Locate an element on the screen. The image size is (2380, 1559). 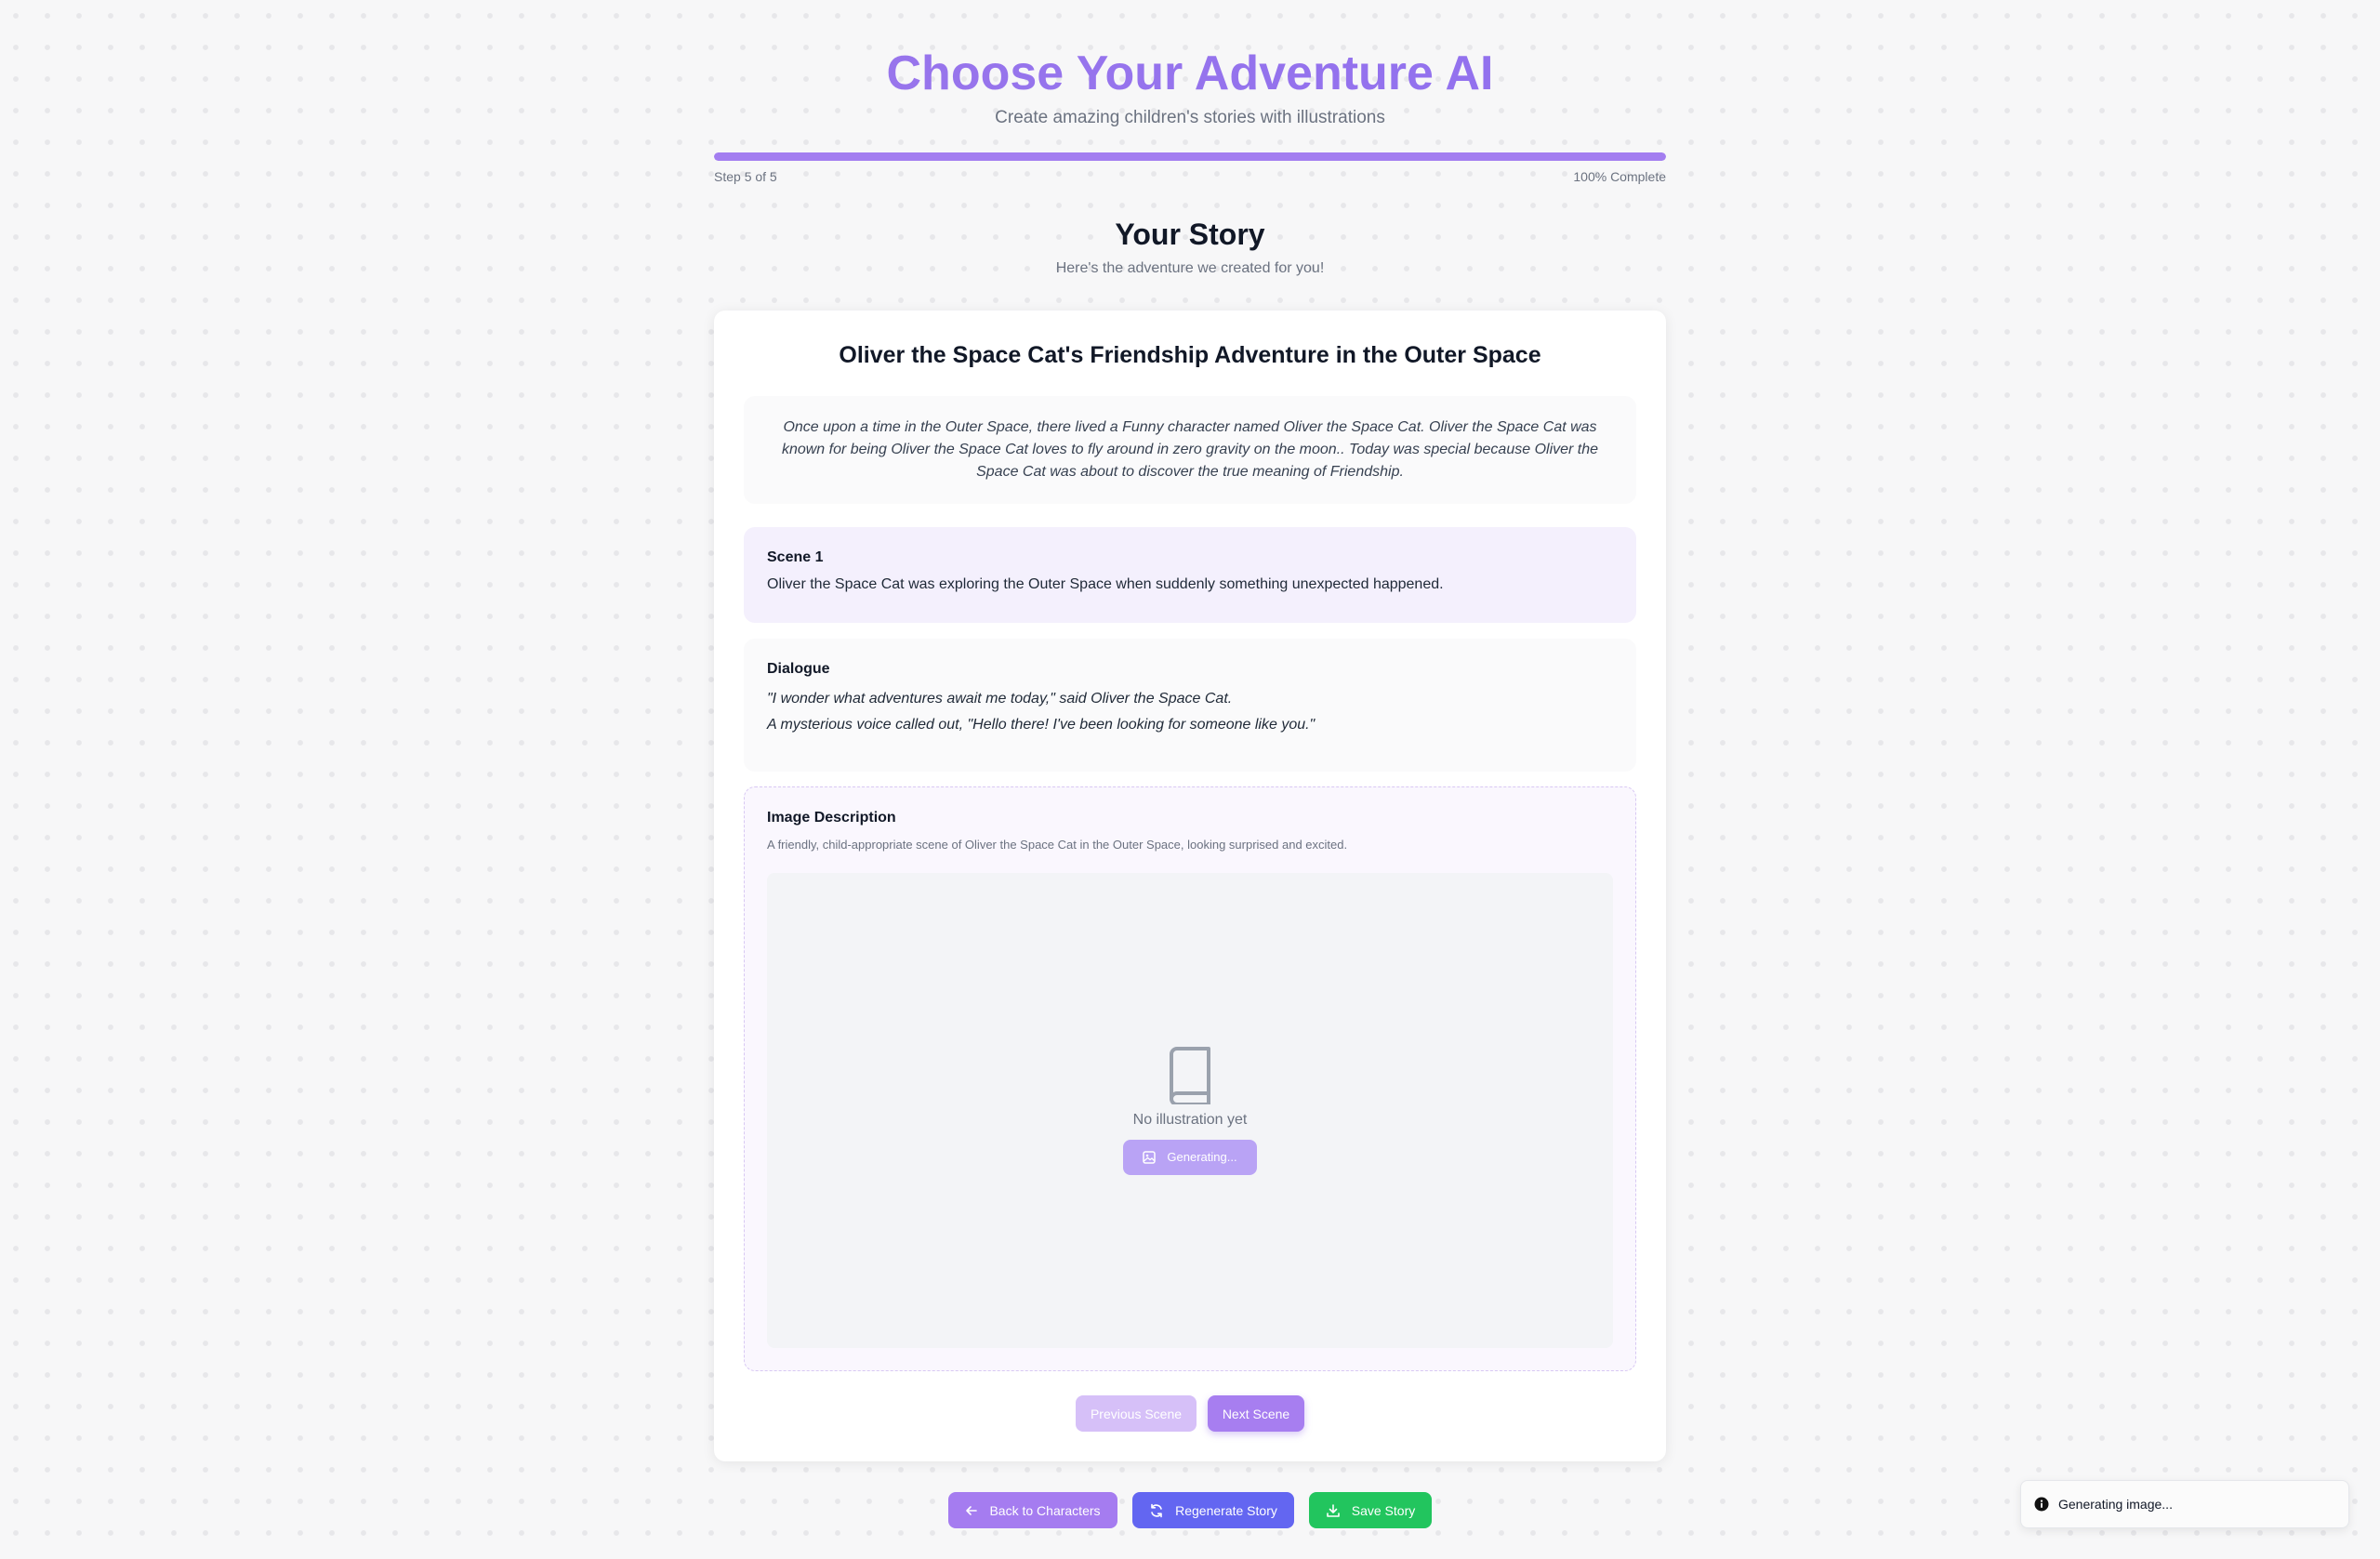
save-story-button: Save Story is located at coordinates (1370, 1510).